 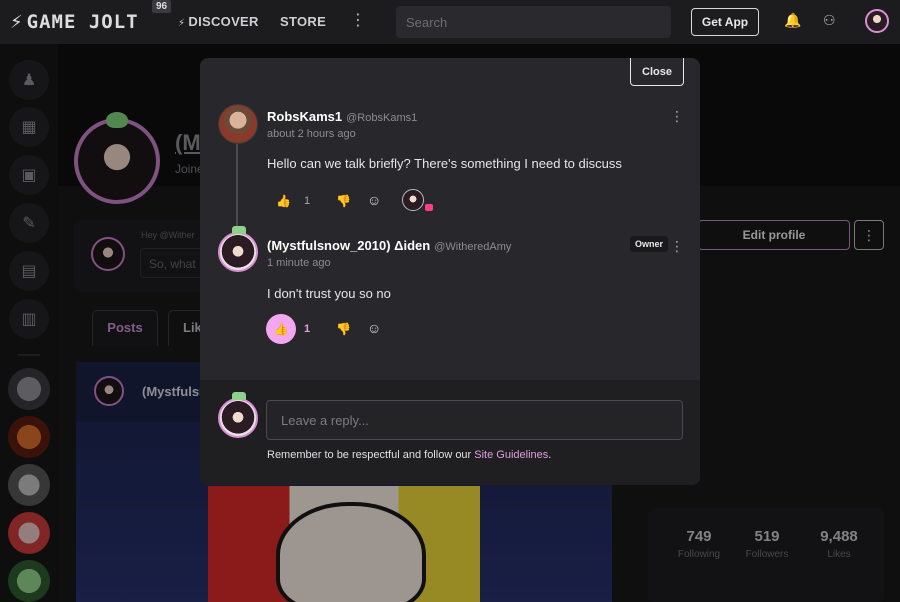 I want to click on bell-icon: 🔔, so click(x=792, y=20).